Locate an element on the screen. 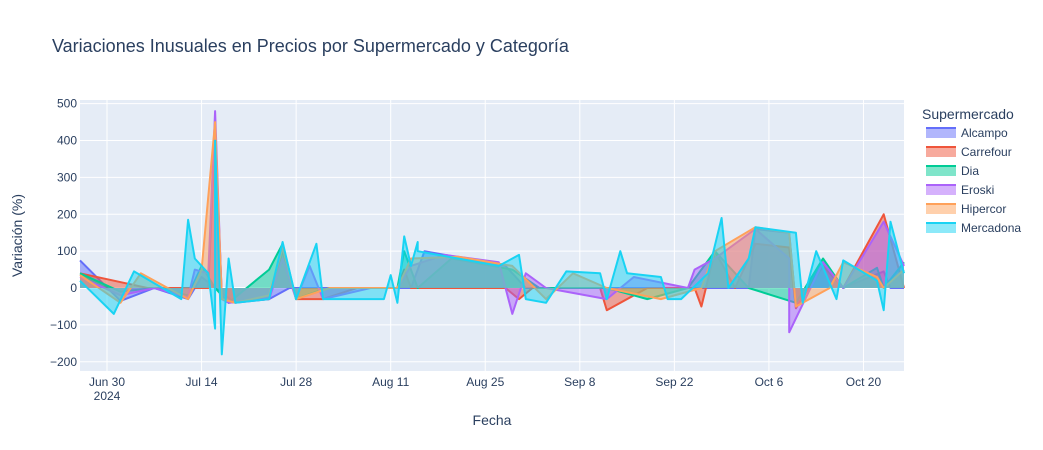 This screenshot has width=1043, height=450. legend-title: Supermercado is located at coordinates (968, 114).